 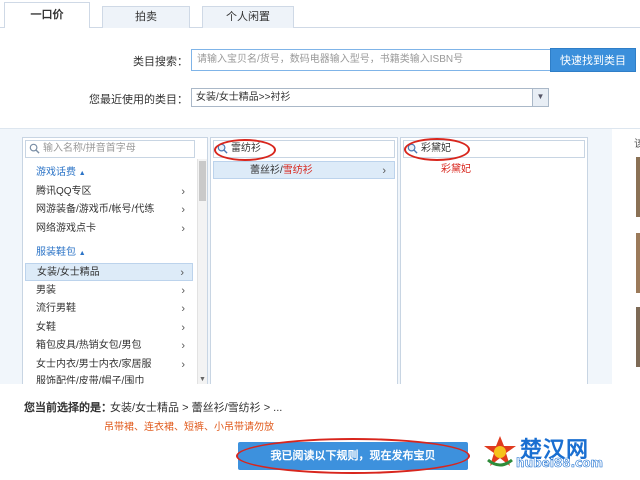 What do you see at coordinates (109, 272) in the screenshot?
I see `list-item-selected: 女装/女士精品 ›` at bounding box center [109, 272].